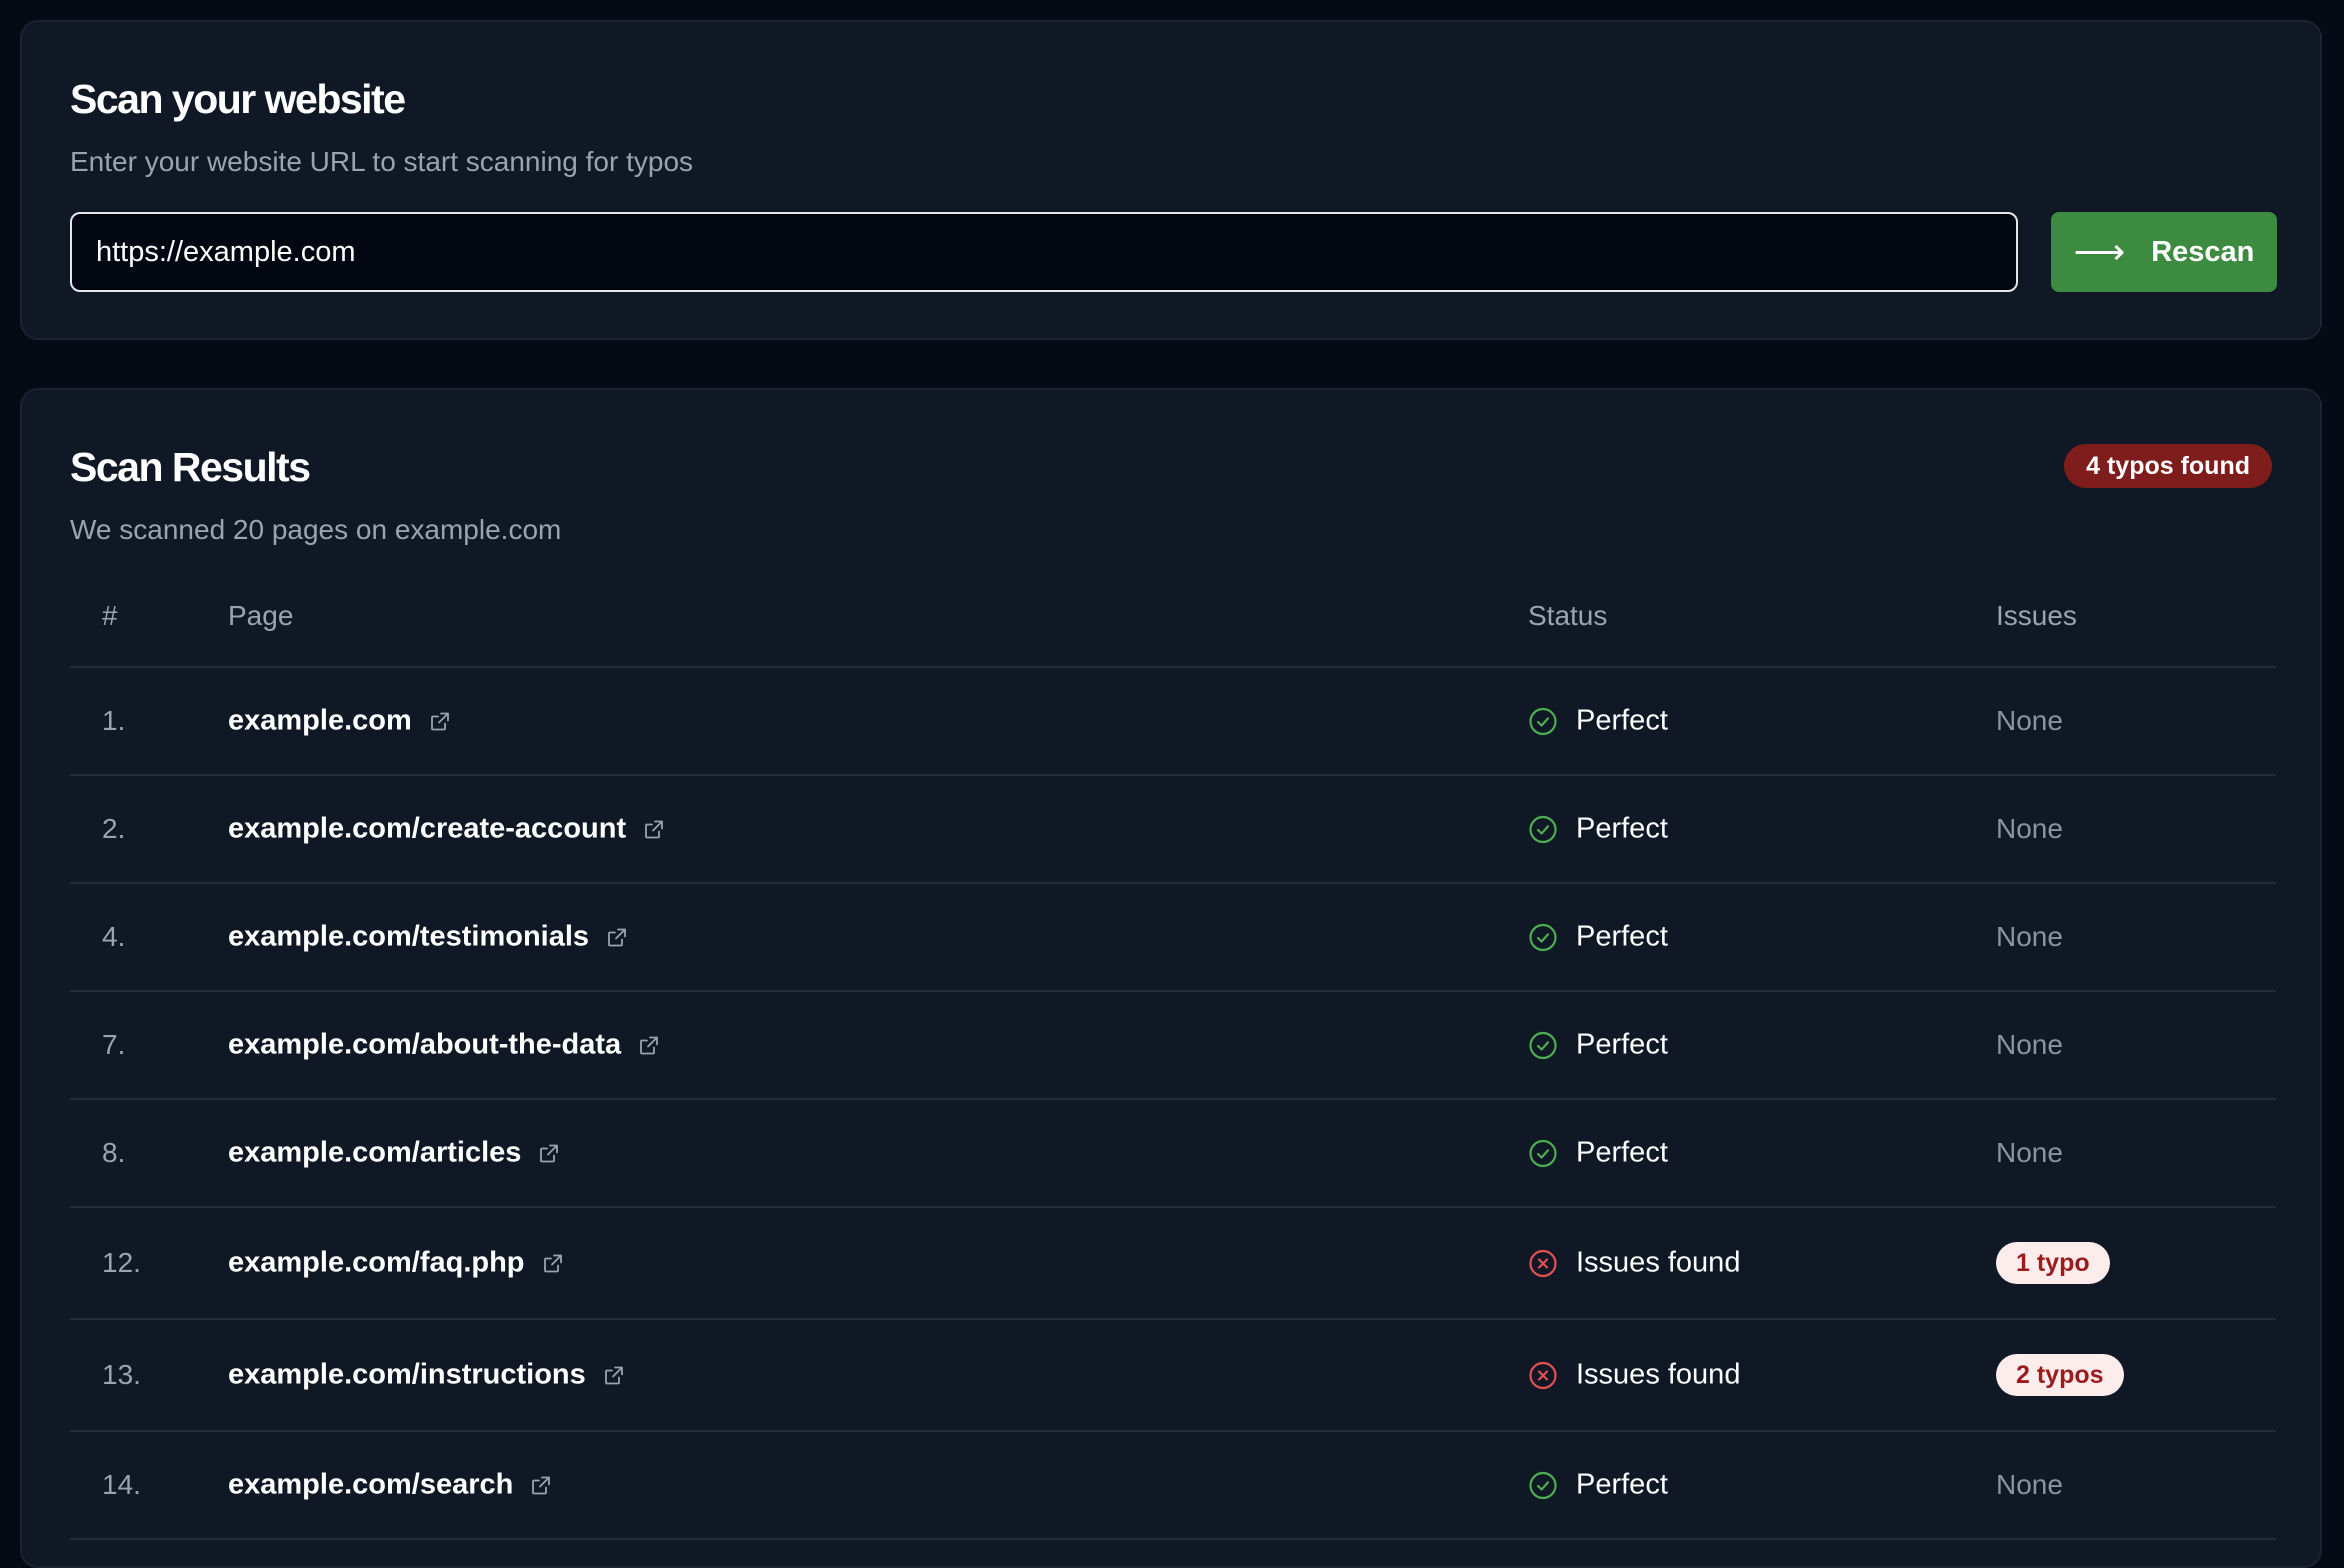 Image resolution: width=2344 pixels, height=1568 pixels. Describe the element at coordinates (1173, 617) in the screenshot. I see `table-header: # Page Status Issues` at that location.